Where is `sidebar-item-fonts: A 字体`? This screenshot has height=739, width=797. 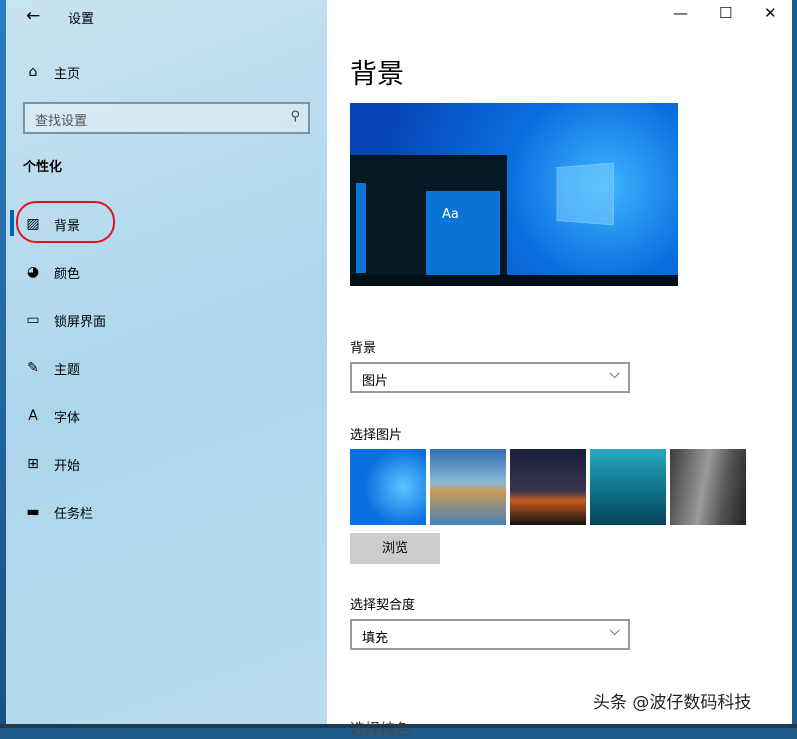
sidebar-item-fonts: A 字体 is located at coordinates (51, 416).